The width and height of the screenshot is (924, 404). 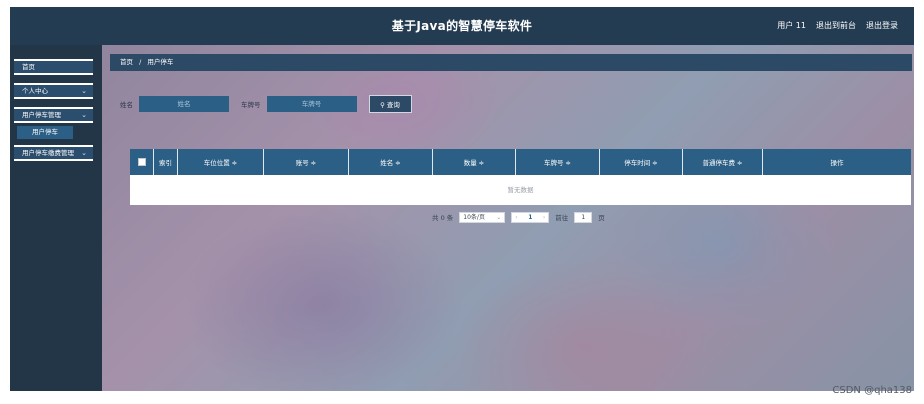 I want to click on page-size-select: 10条/页 ⌄, so click(x=482, y=217).